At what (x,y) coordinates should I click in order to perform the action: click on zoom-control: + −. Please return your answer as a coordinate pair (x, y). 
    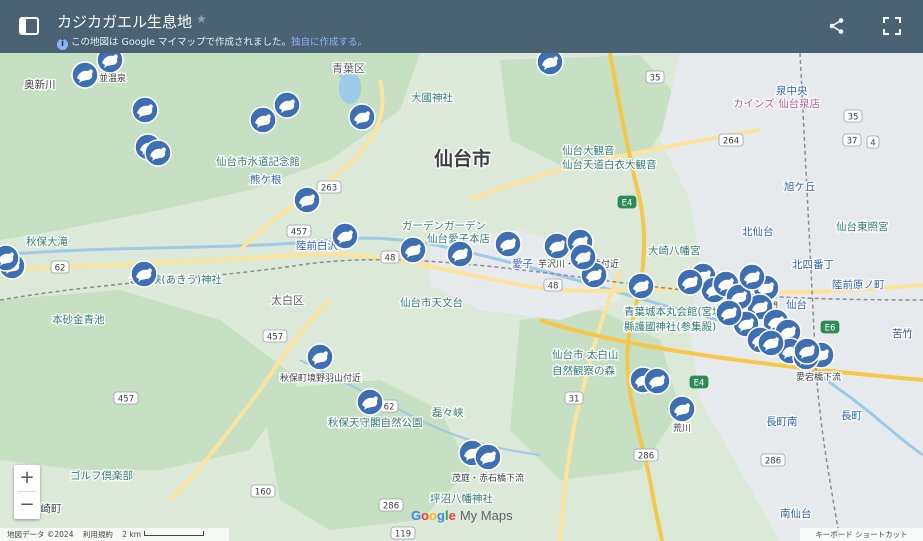
    Looking at the image, I should click on (27, 492).